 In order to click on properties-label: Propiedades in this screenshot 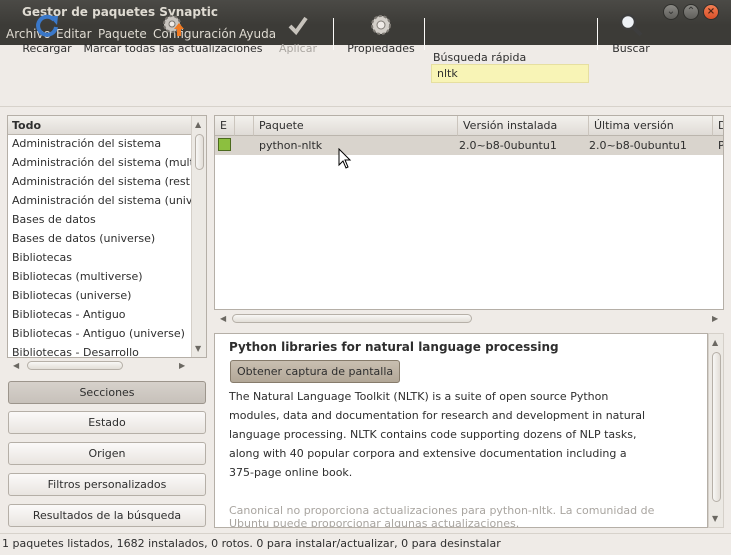, I will do `click(381, 48)`.